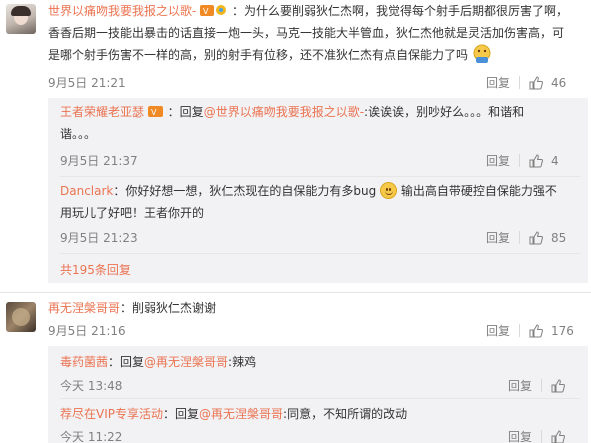 Image resolution: width=591 pixels, height=443 pixels. I want to click on reply-text-line-2: 谐。。。, so click(78, 134).